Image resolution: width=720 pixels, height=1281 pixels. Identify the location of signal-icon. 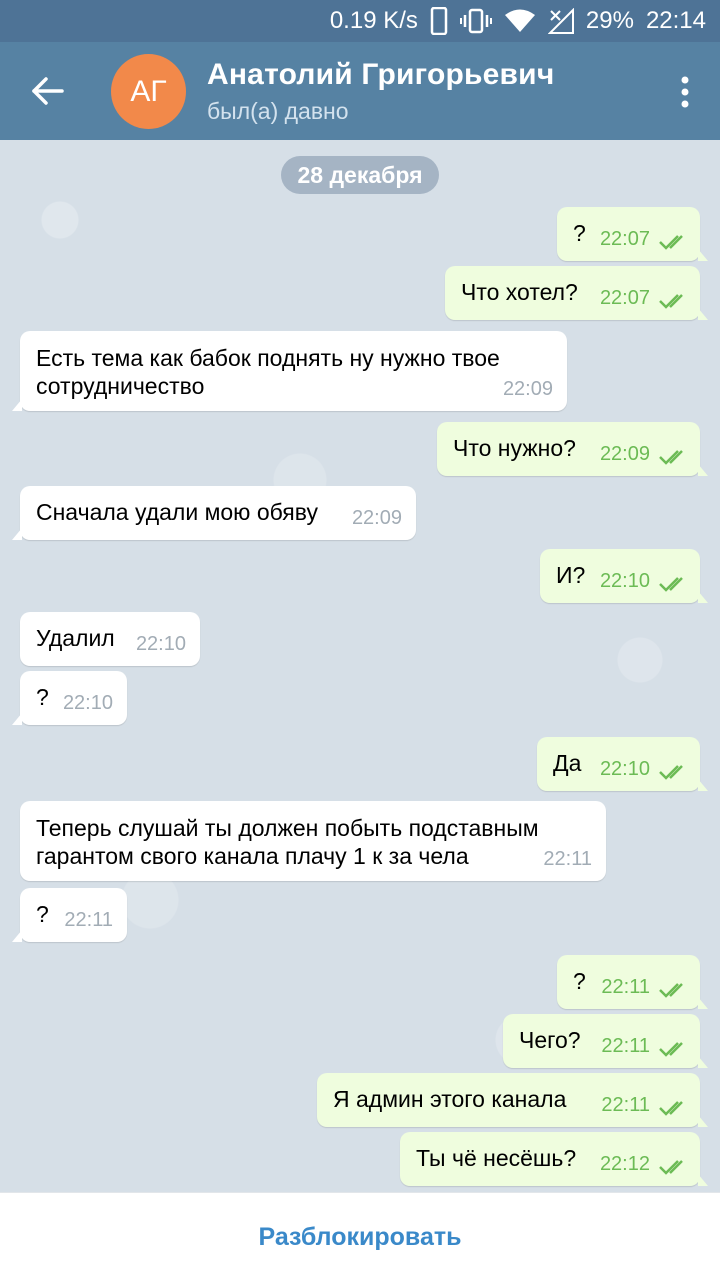
(560, 21).